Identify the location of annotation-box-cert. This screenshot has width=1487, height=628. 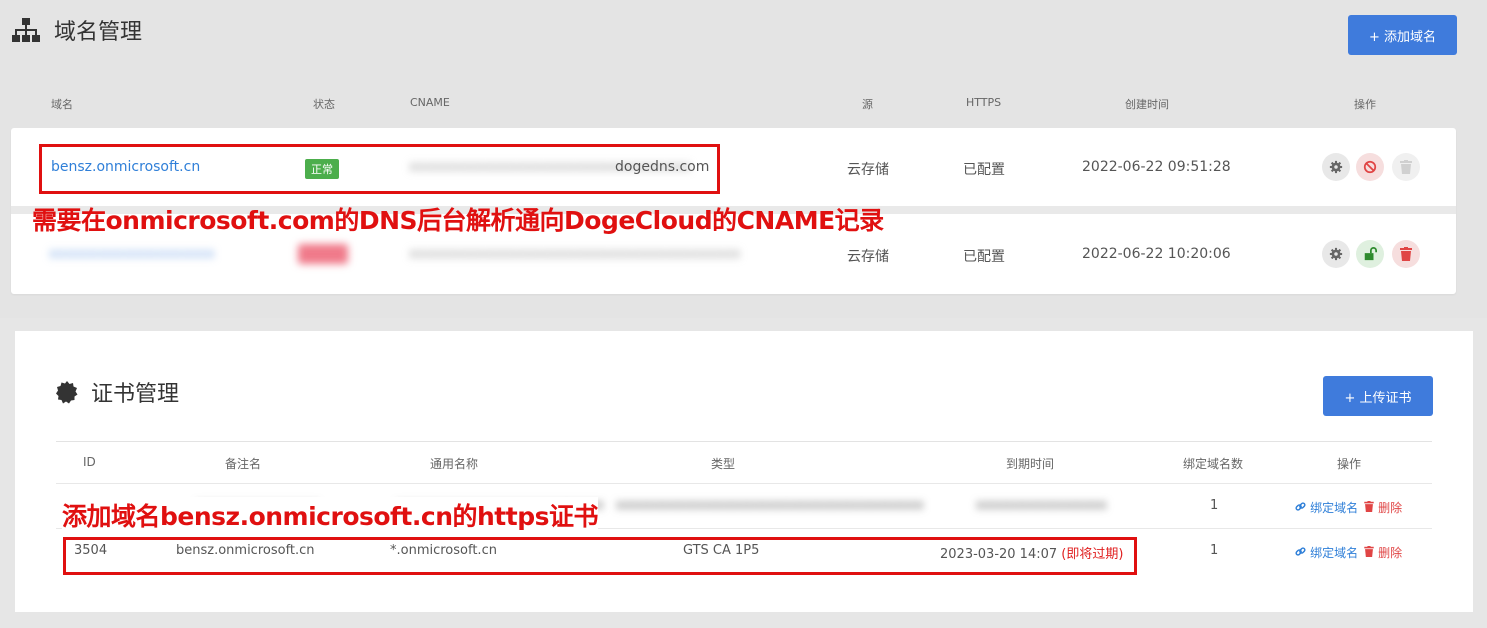
(600, 556).